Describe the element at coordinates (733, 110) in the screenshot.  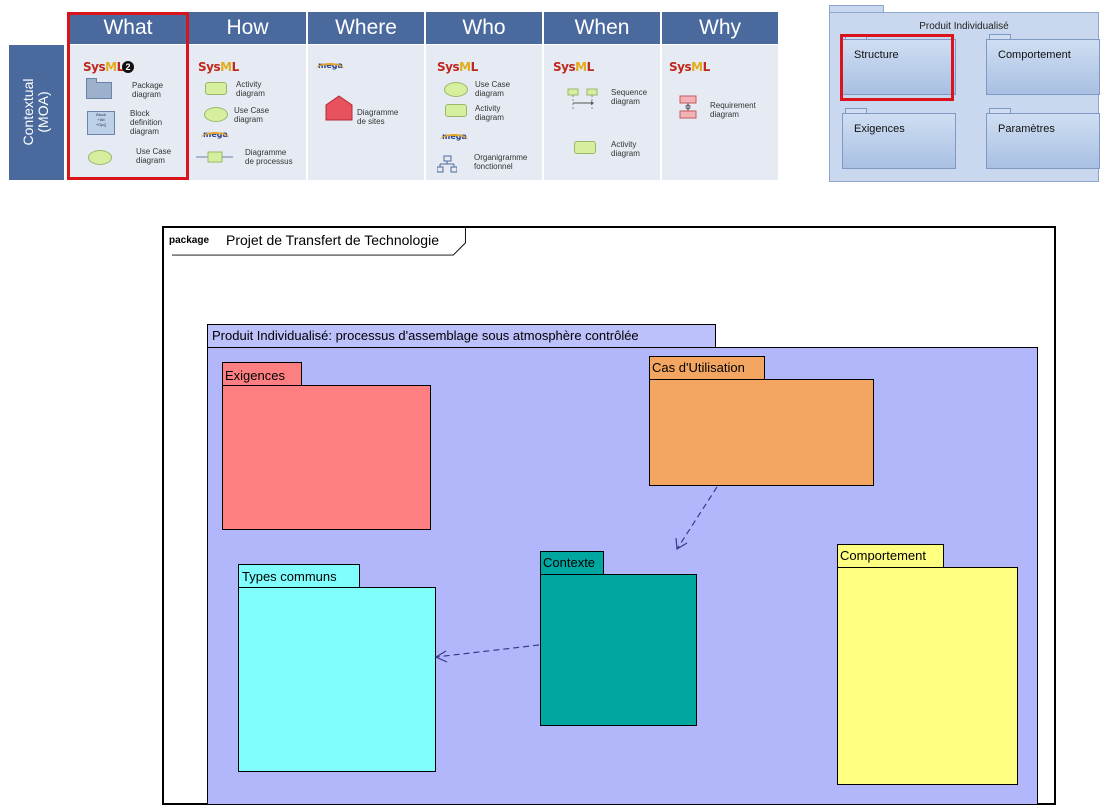
I see `requirement-diagram-label: Requirement diagram` at that location.